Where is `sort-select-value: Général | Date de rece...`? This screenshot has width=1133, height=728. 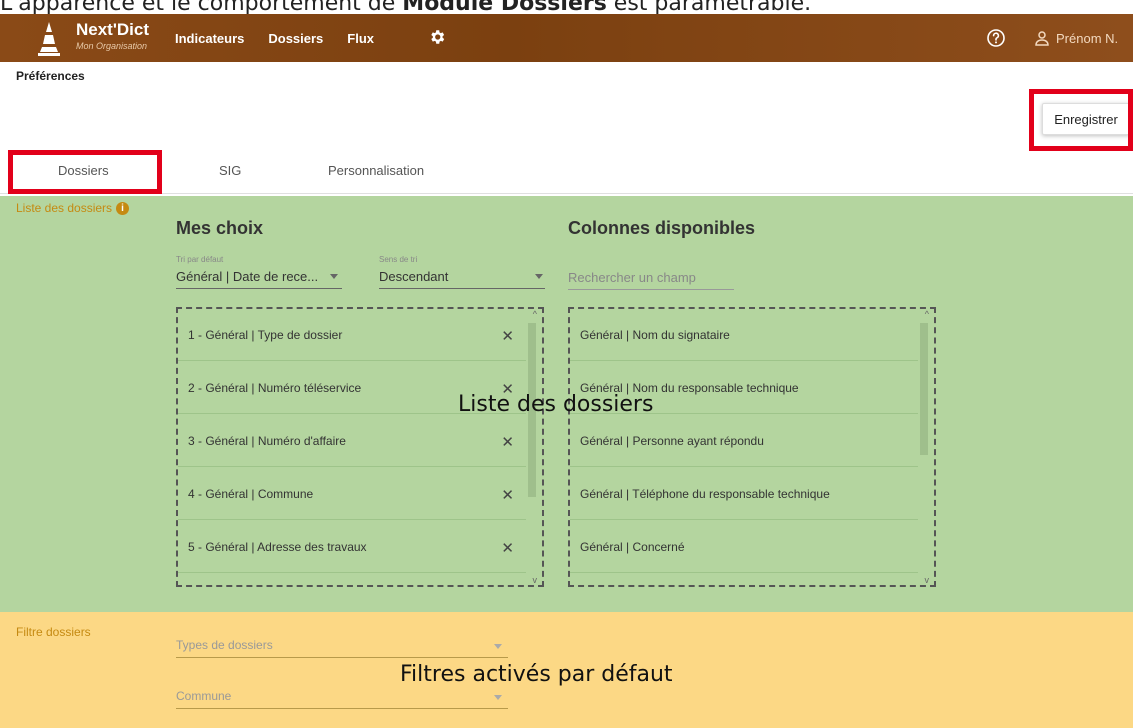 sort-select-value: Général | Date de rece... is located at coordinates (247, 276).